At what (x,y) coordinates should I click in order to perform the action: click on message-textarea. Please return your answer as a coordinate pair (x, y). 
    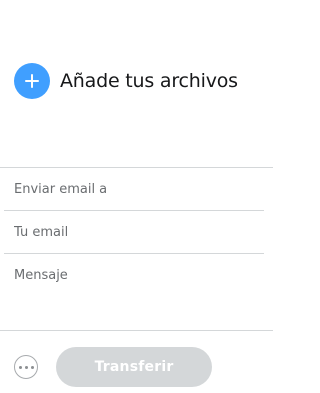
    Looking at the image, I should click on (134, 297).